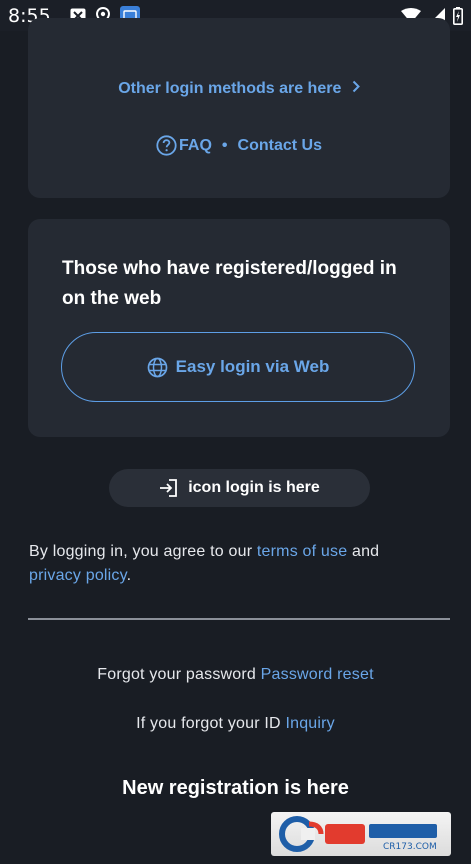 This screenshot has width=471, height=864. I want to click on privacy-policy-link: privacy policy, so click(78, 575).